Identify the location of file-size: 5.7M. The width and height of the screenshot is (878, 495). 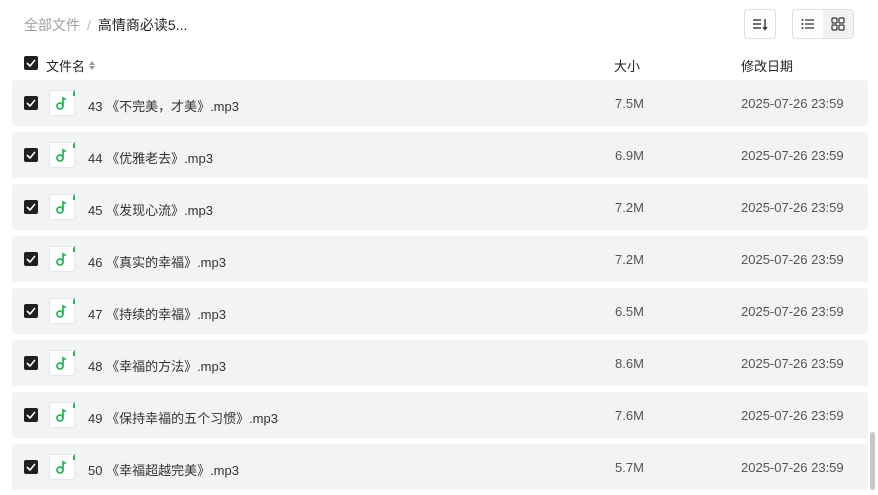
(629, 467).